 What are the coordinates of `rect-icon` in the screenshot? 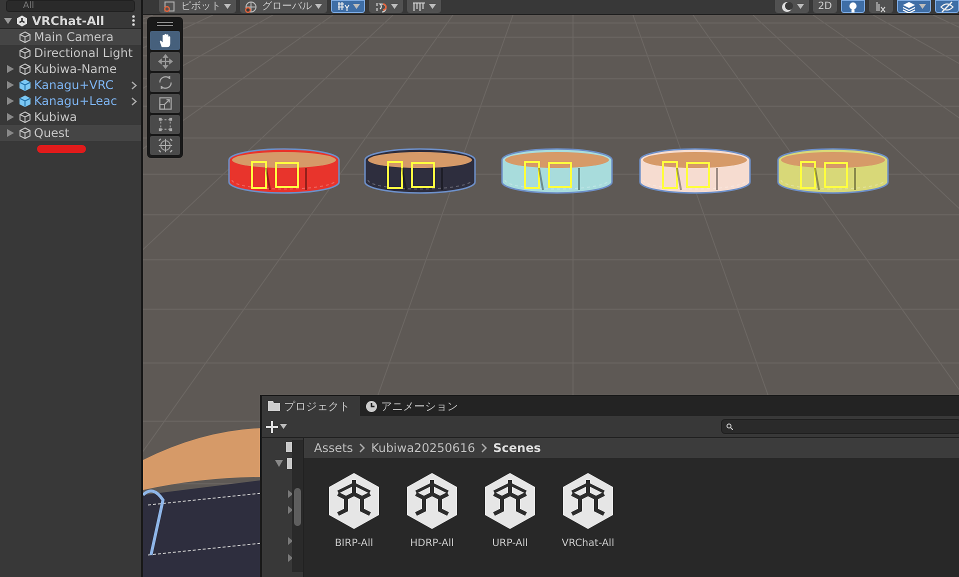 It's located at (165, 124).